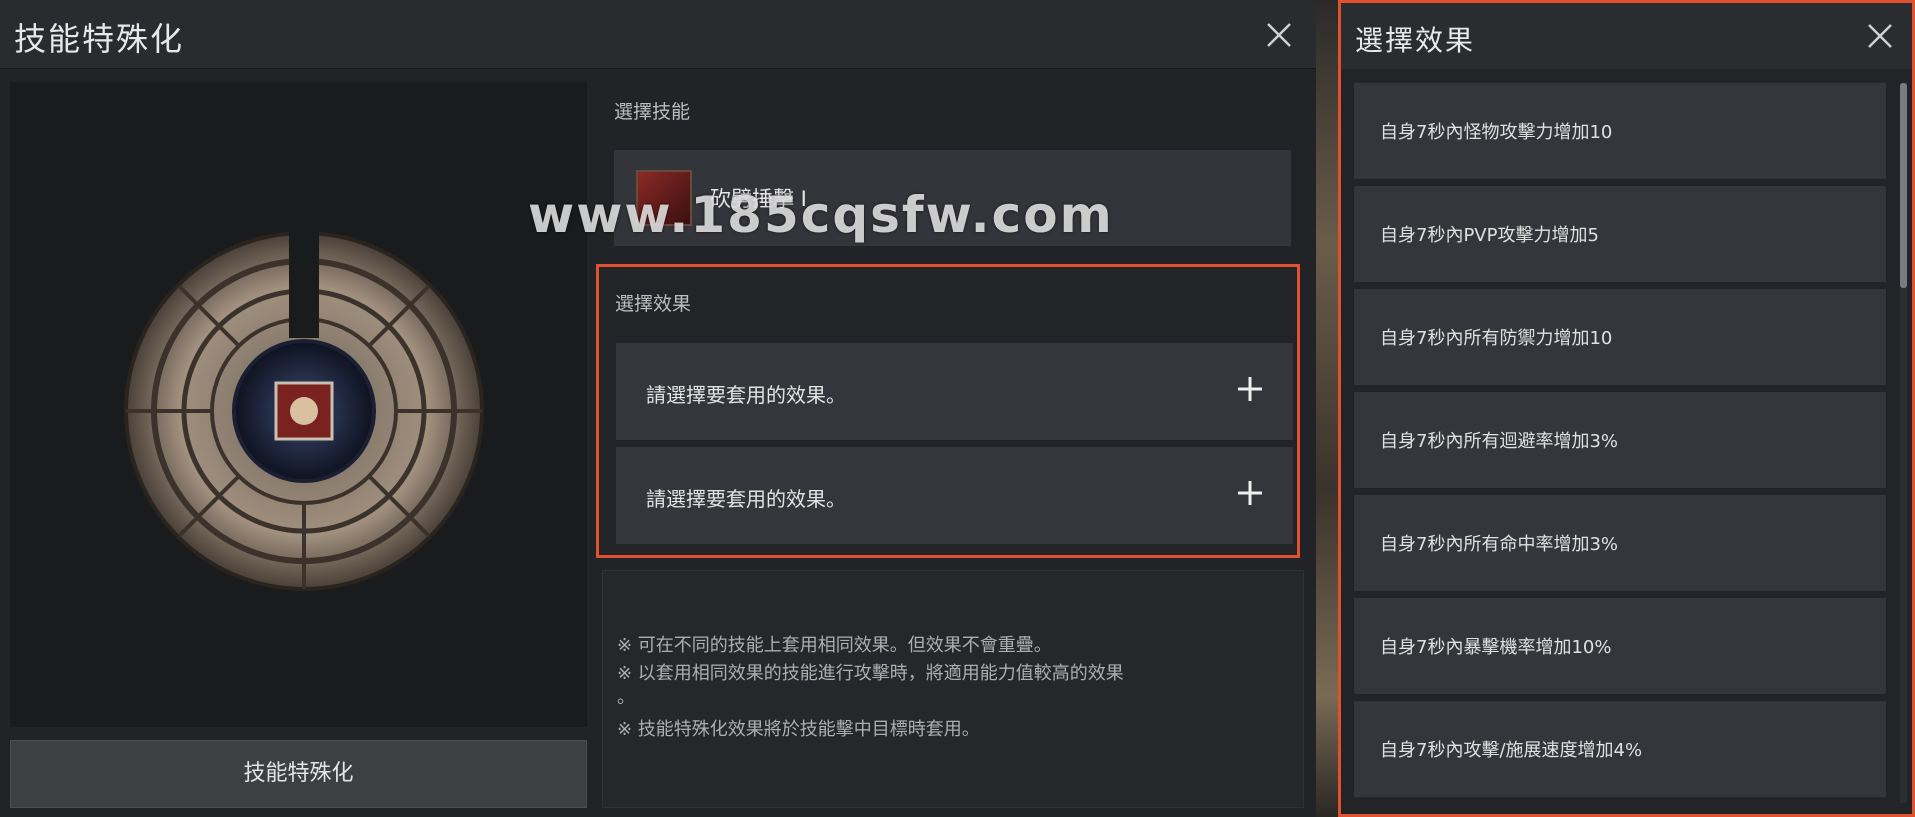  What do you see at coordinates (798, 729) in the screenshot?
I see `note-line-4: ※ 技能特殊化效果將於技能擊中目標時套用。` at bounding box center [798, 729].